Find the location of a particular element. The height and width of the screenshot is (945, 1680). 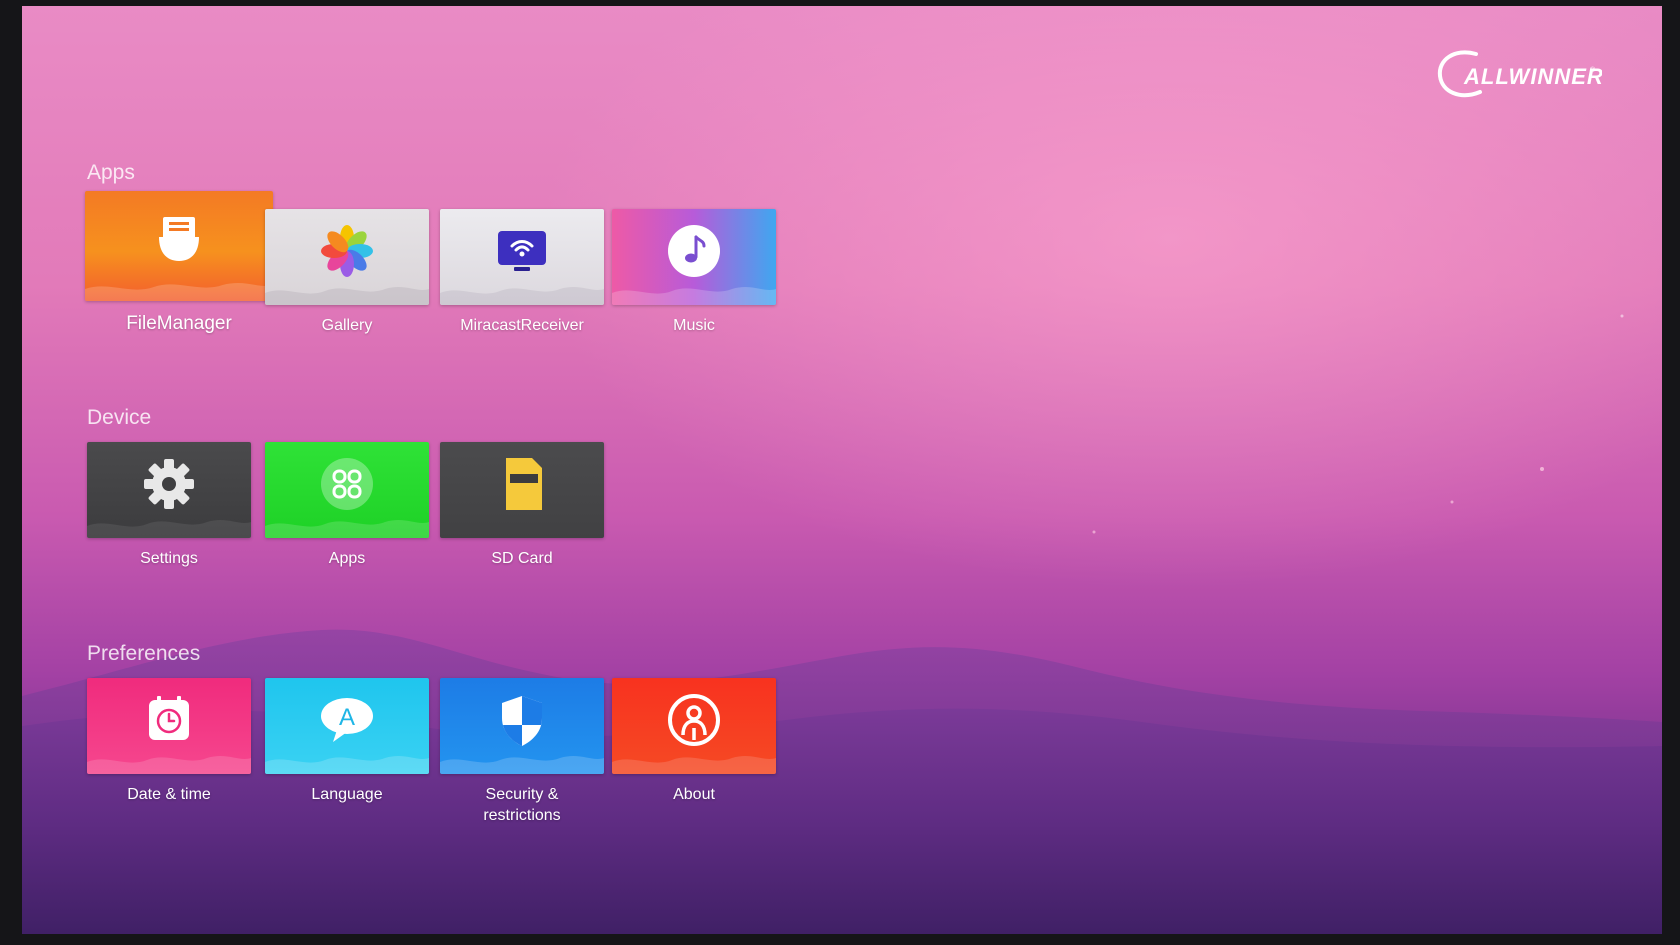

tile-label: Gallery is located at coordinates (347, 325).